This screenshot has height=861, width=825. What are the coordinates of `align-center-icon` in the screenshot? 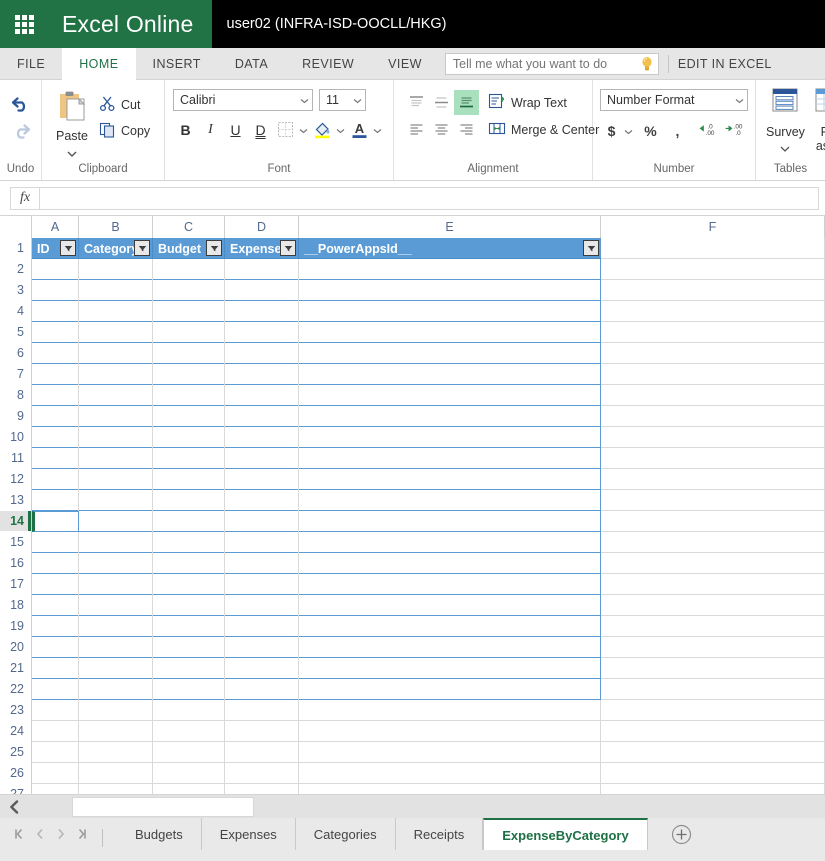 It's located at (441, 129).